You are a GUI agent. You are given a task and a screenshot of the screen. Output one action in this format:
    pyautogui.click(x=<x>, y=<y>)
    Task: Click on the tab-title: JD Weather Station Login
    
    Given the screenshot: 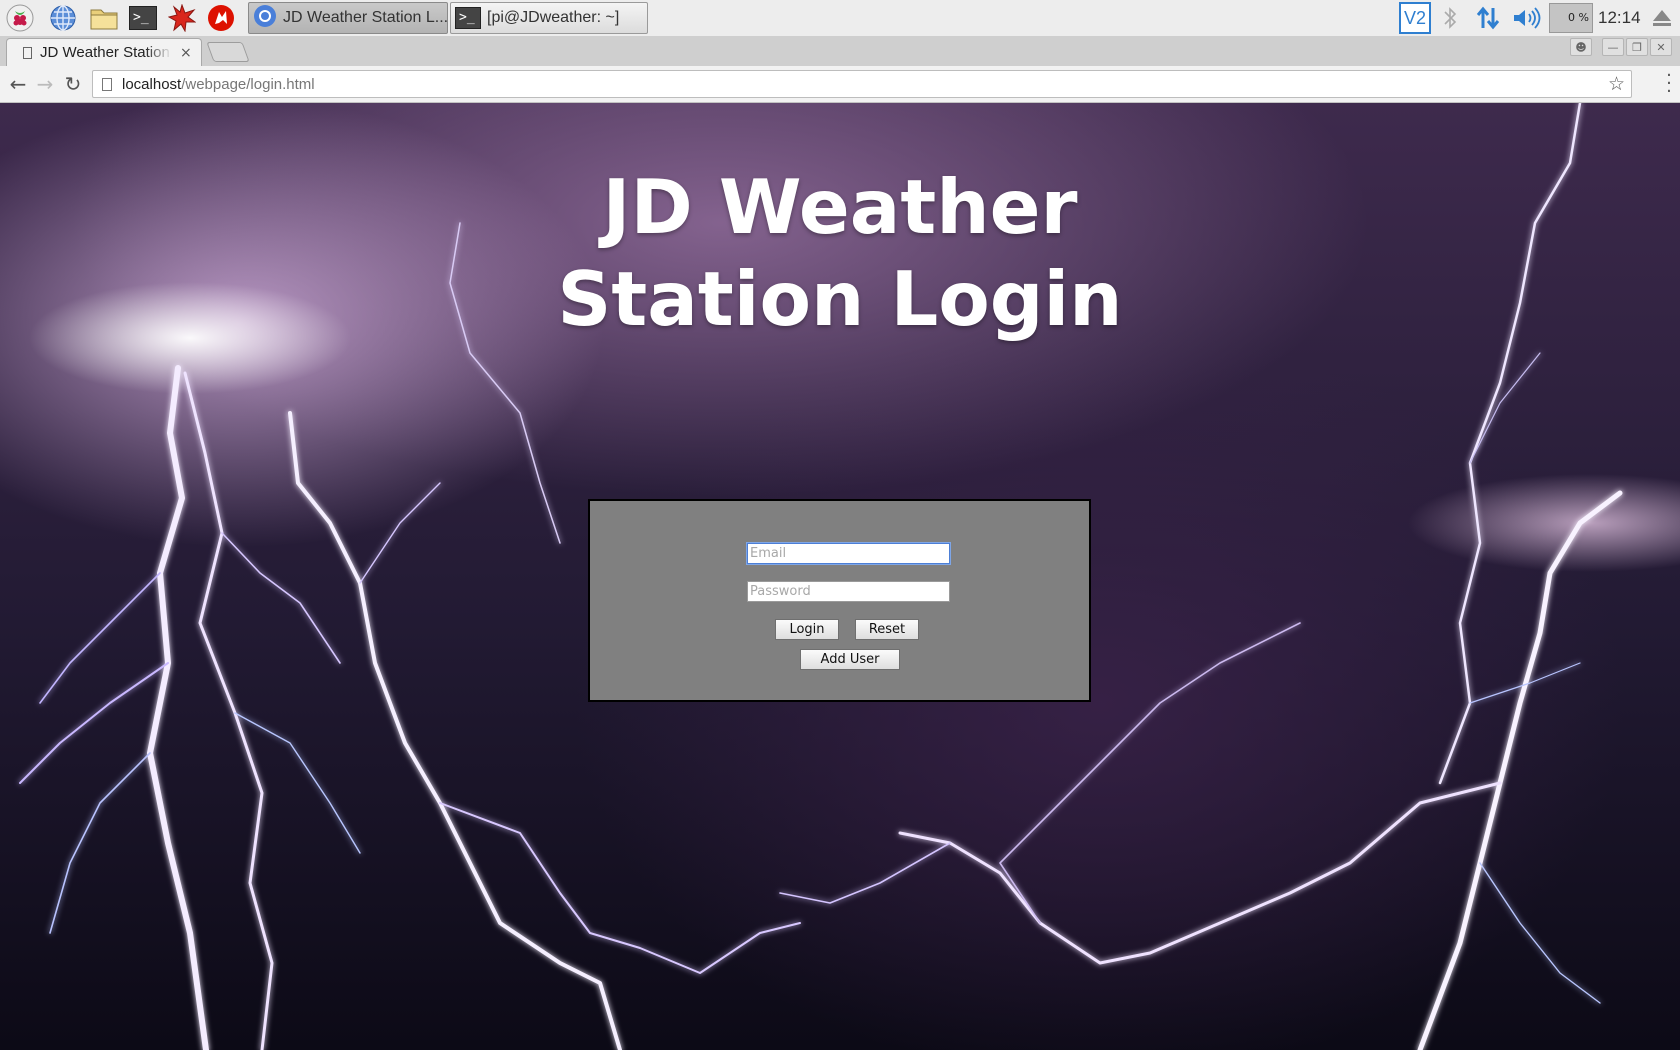 What is the action you would take?
    pyautogui.click(x=106, y=52)
    